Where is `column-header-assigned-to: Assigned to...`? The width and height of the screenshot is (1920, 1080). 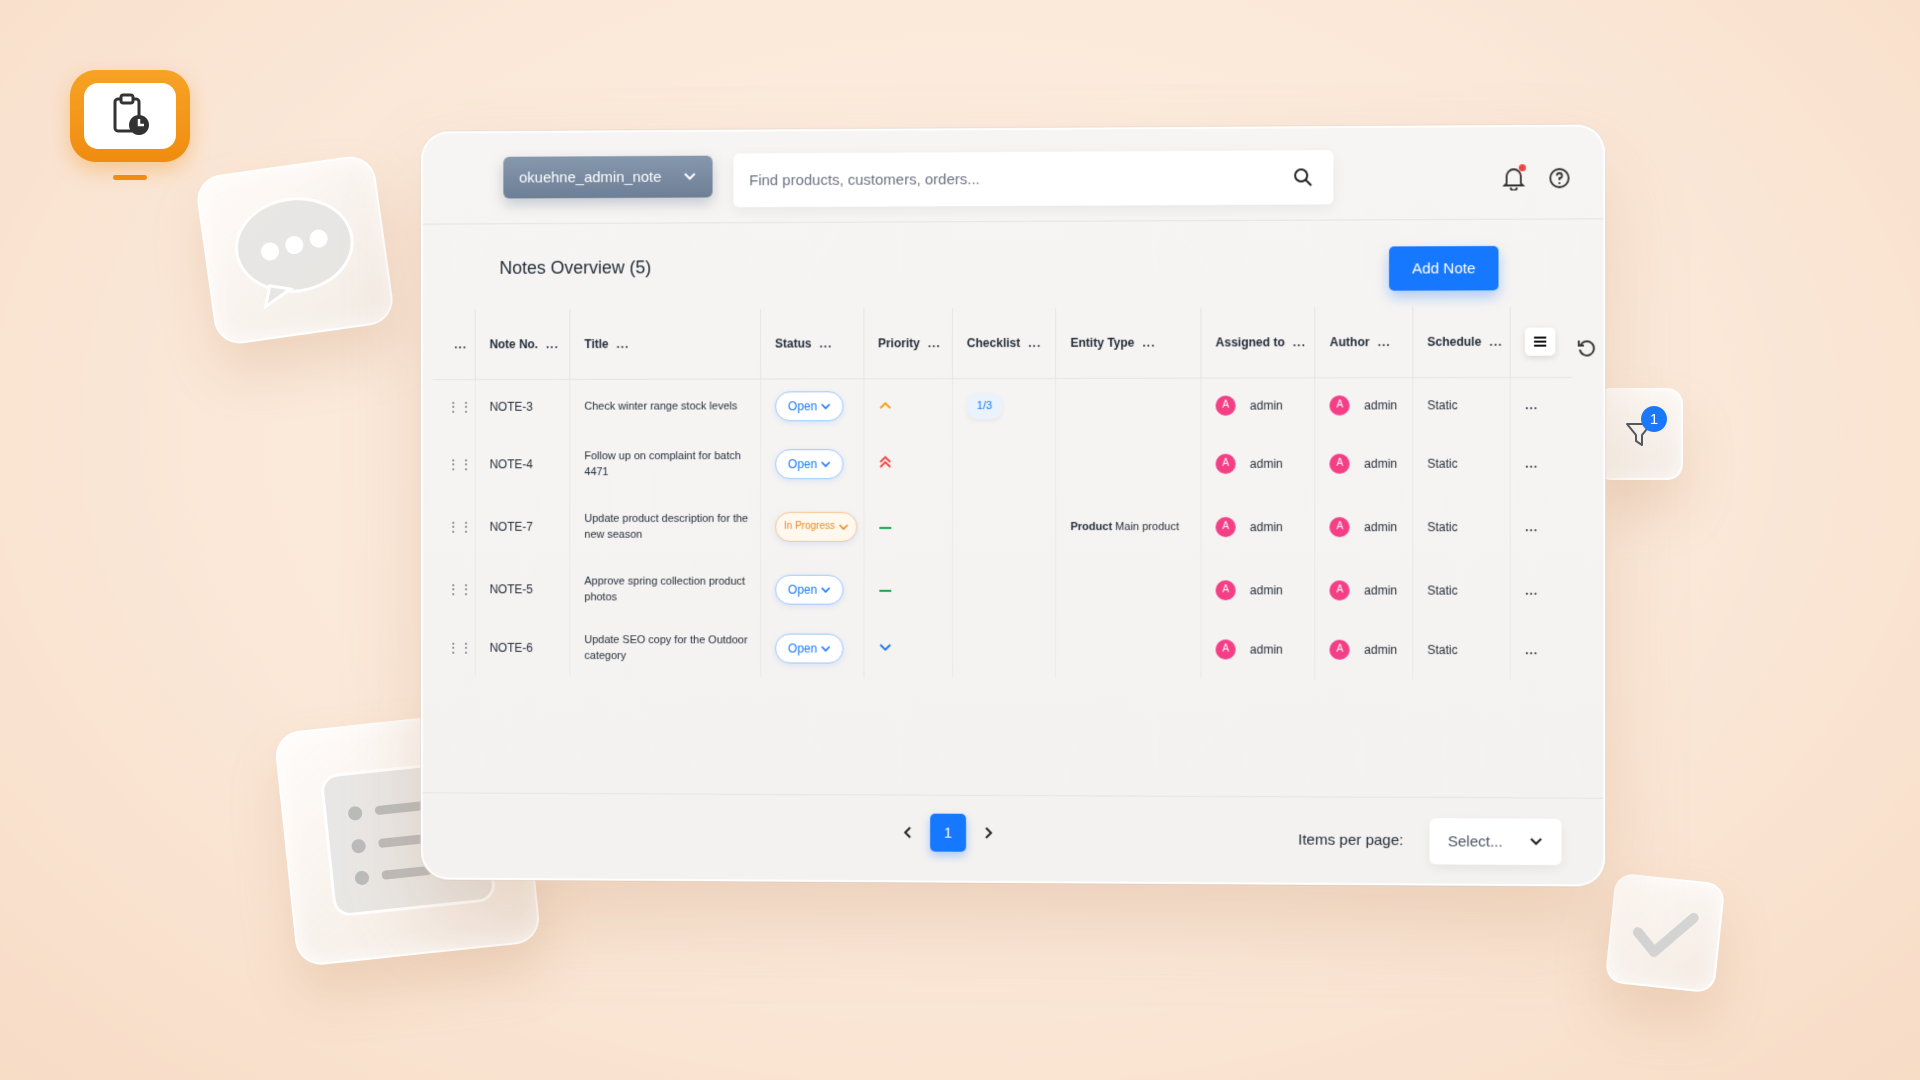
column-header-assigned-to: Assigned to... is located at coordinates (1258, 342).